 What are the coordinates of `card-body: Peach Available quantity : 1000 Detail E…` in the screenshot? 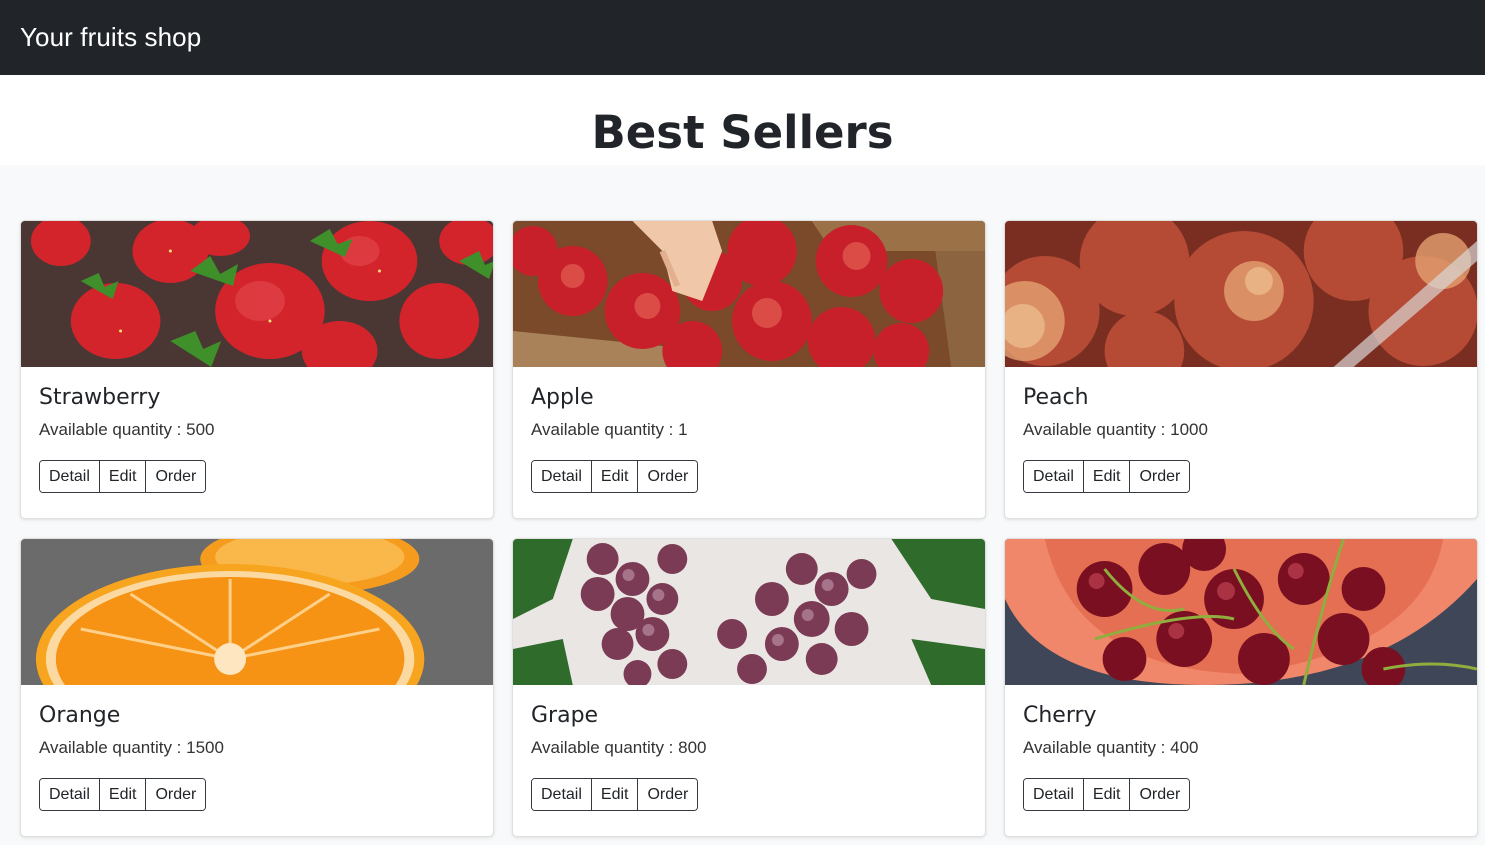 It's located at (1241, 430).